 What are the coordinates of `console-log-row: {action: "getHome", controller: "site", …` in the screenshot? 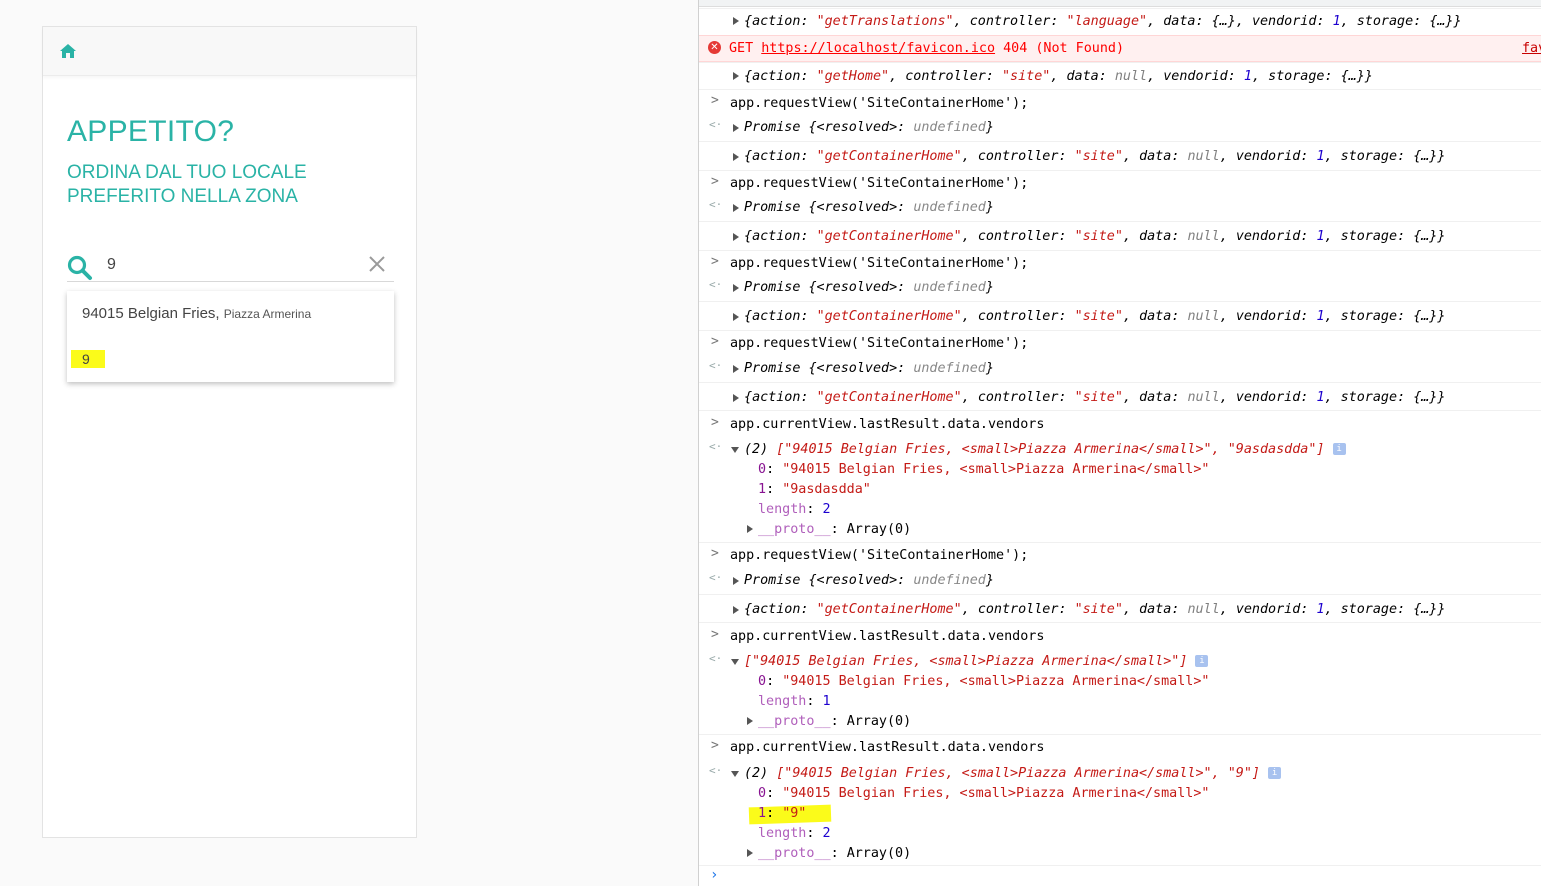 It's located at (1120, 75).